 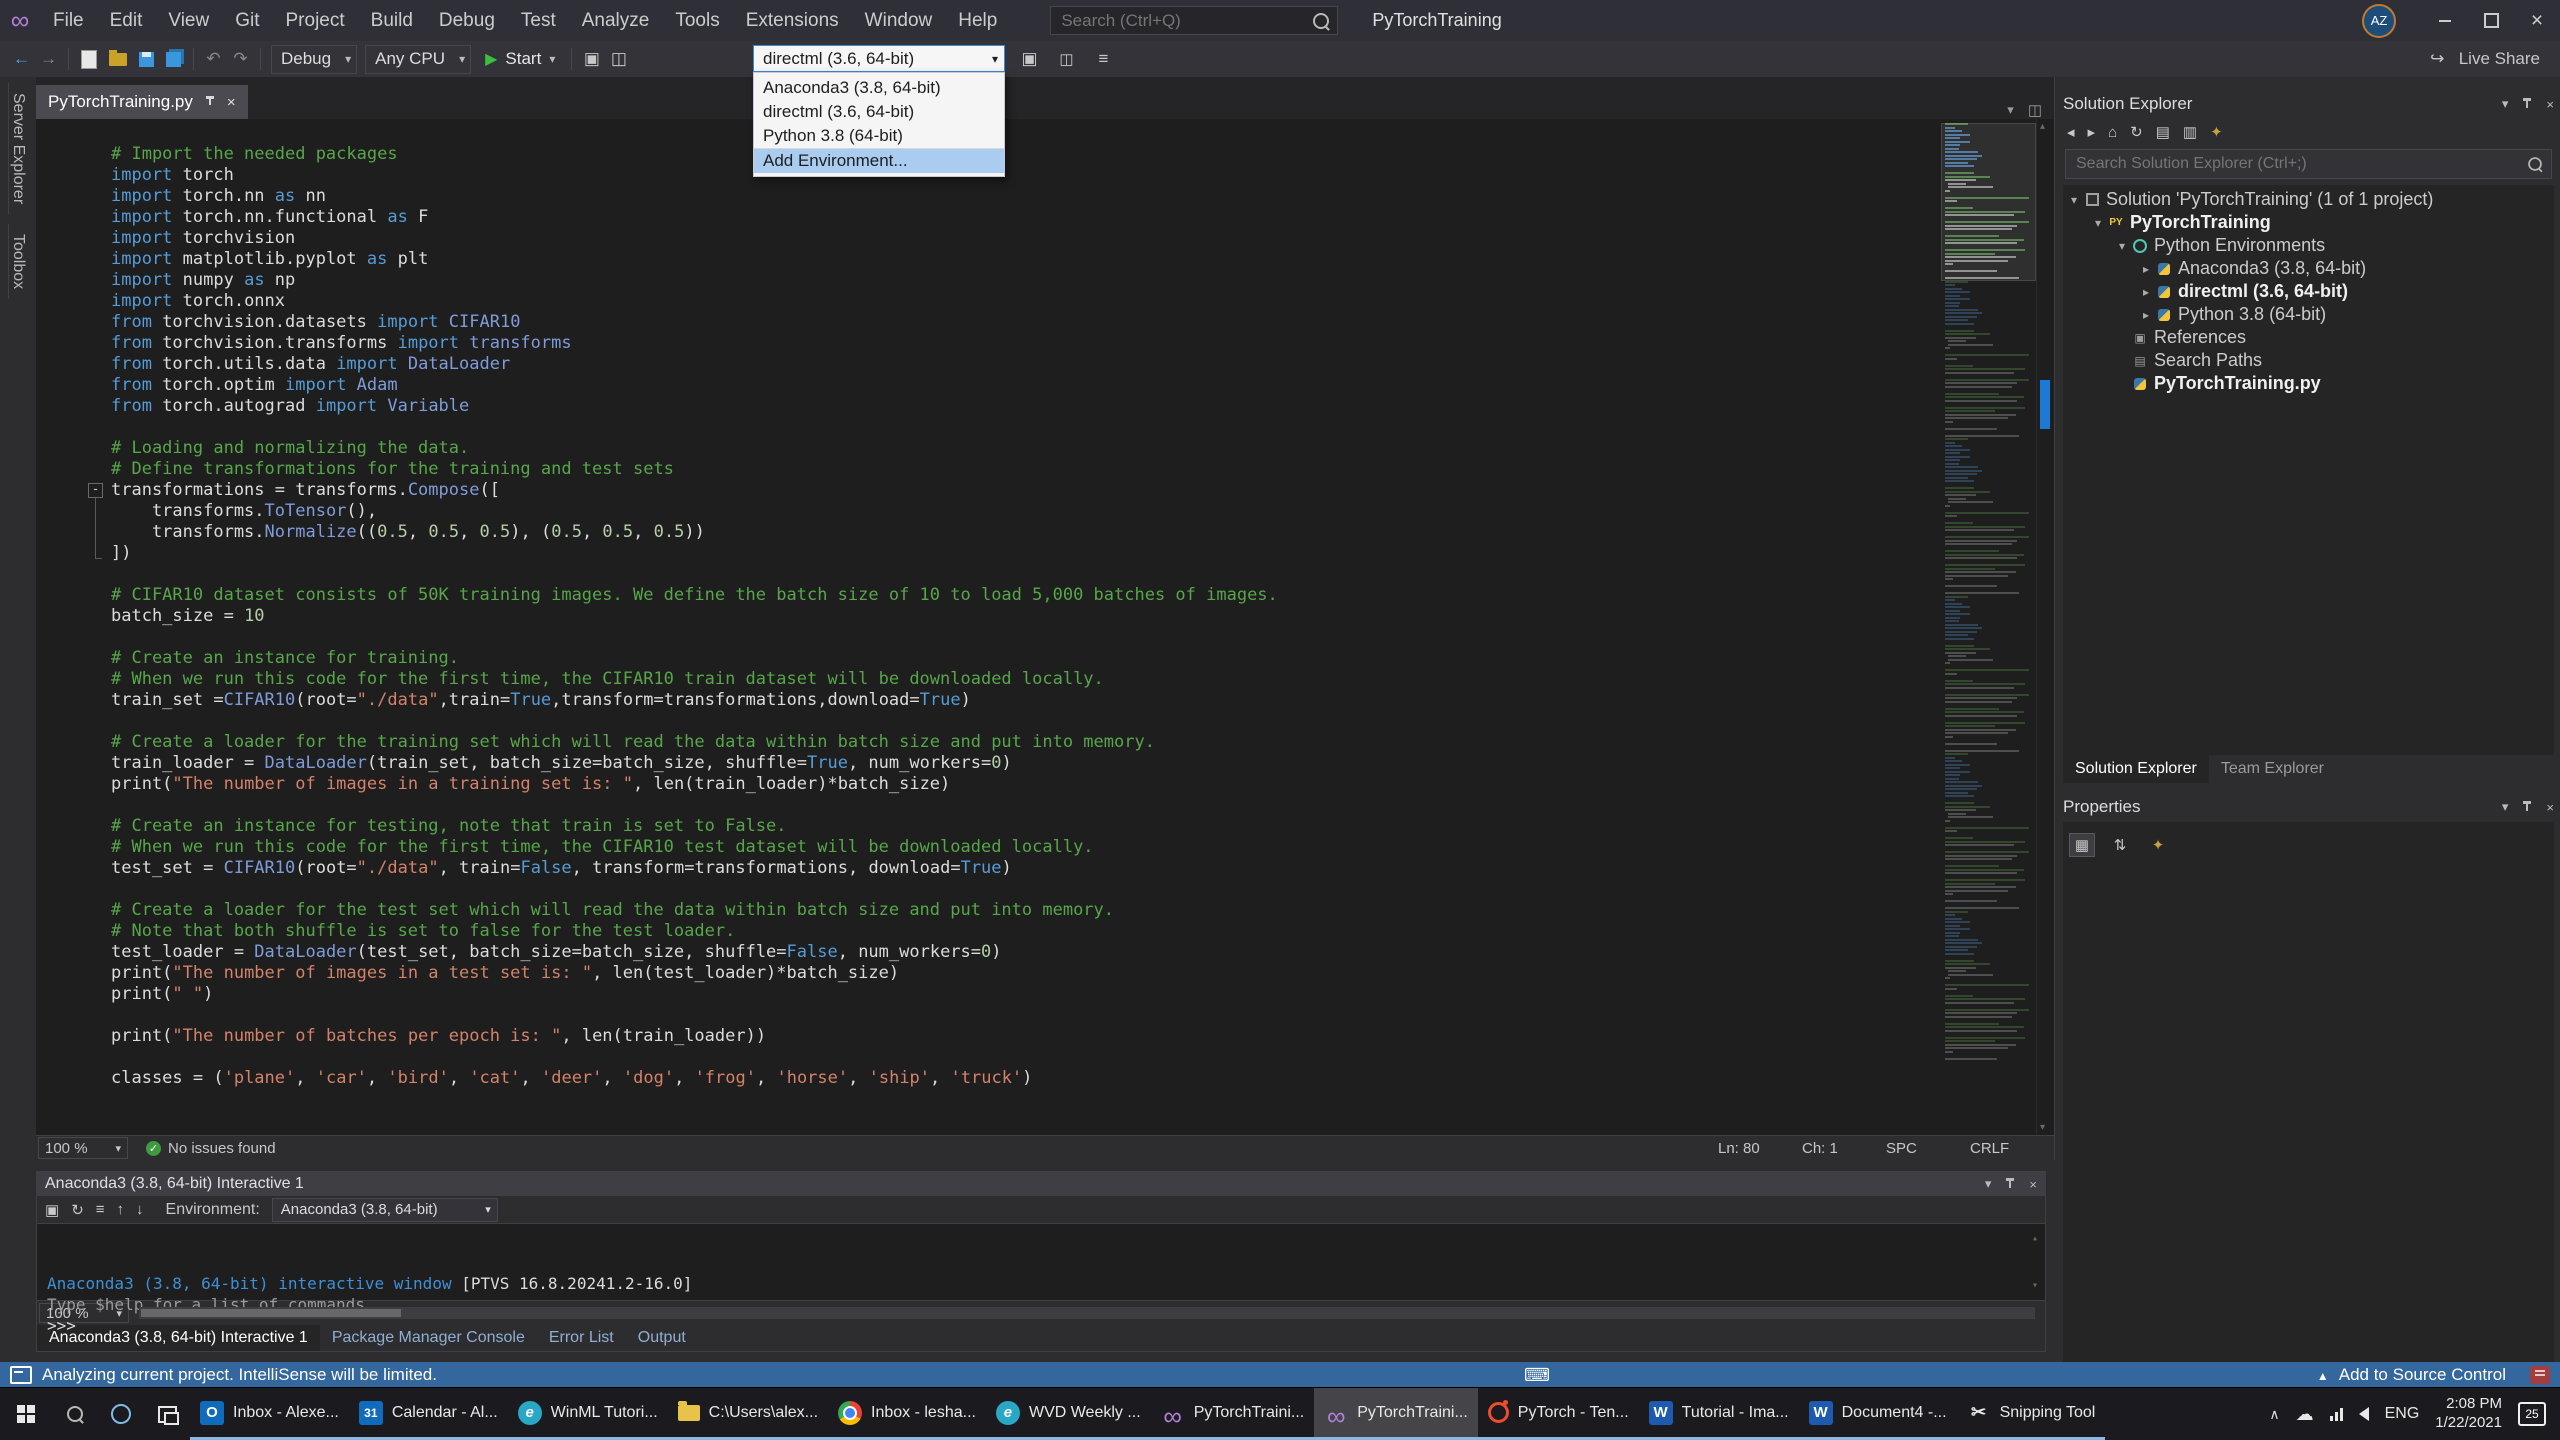 I want to click on volume-icon, so click(x=2364, y=1414).